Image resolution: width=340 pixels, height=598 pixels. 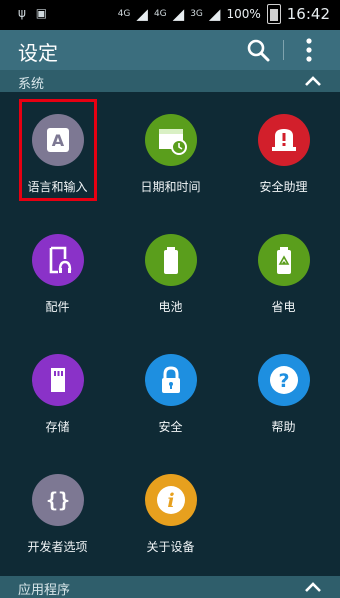 I want to click on info-icon: i, so click(x=171, y=500).